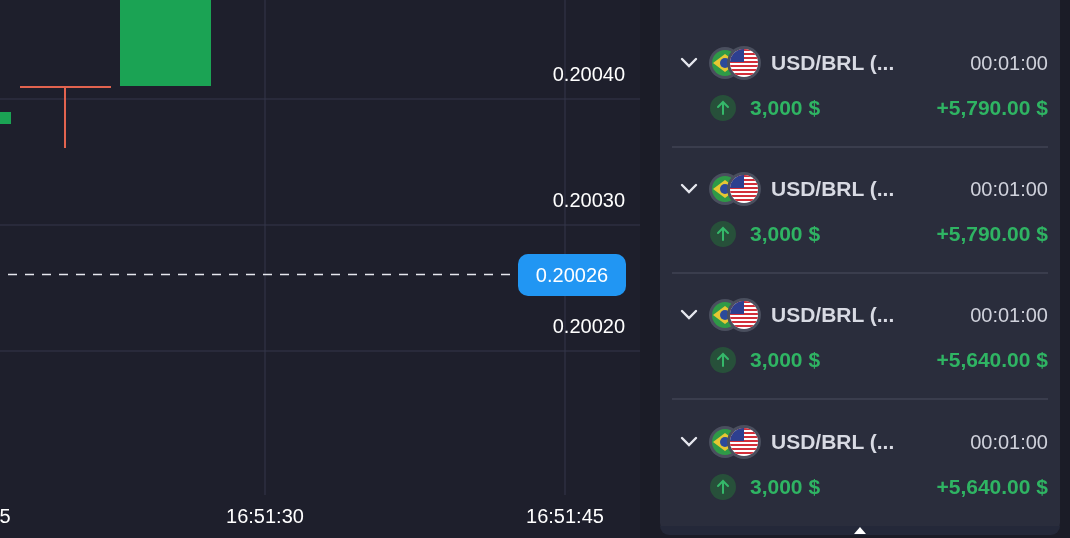 The width and height of the screenshot is (1070, 538). What do you see at coordinates (588, 74) in the screenshot?
I see `price-axis-label: 0.20040` at bounding box center [588, 74].